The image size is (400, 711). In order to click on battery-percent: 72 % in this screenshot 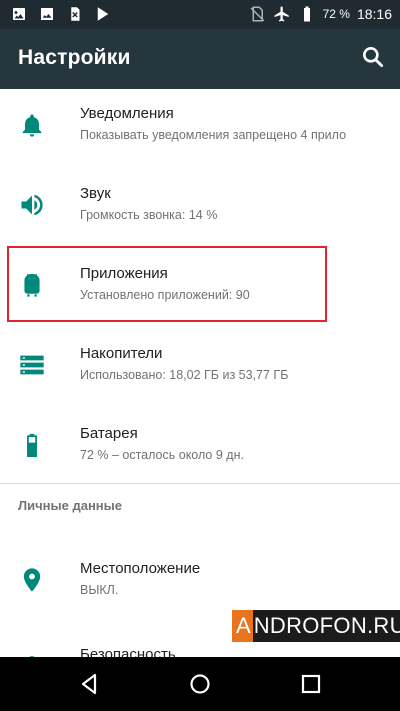, I will do `click(336, 14)`.